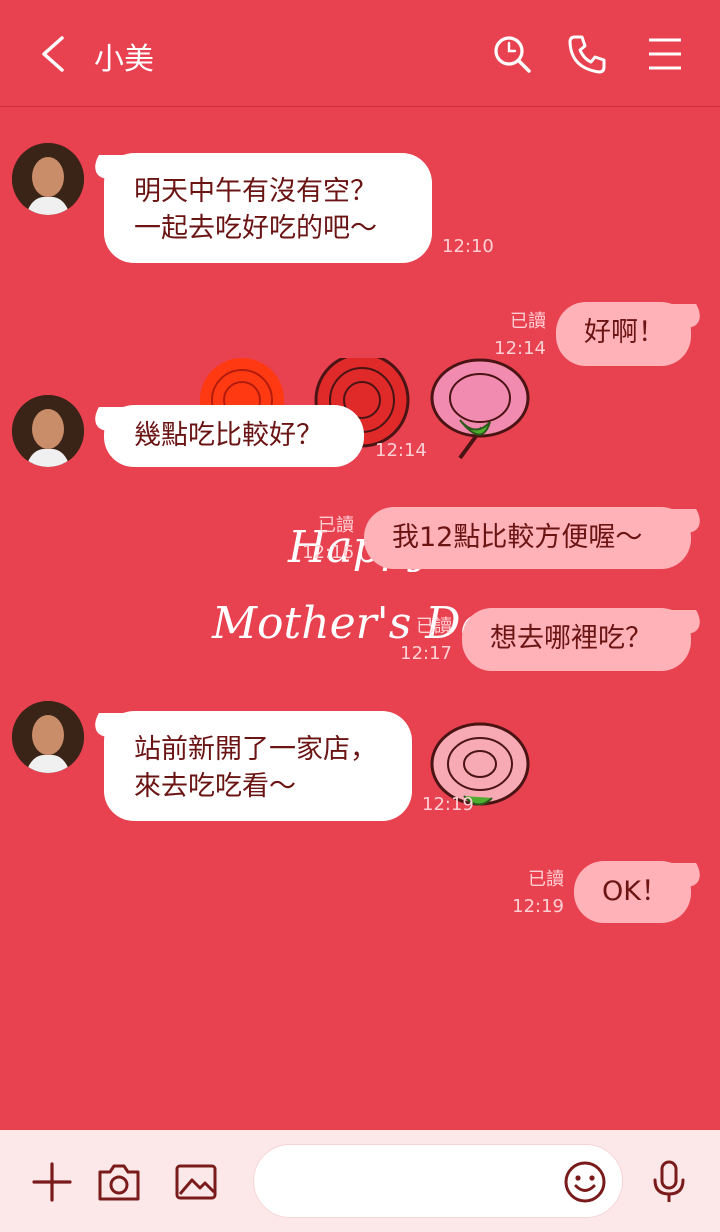  What do you see at coordinates (54, 54) in the screenshot?
I see `back-arrow-icon` at bounding box center [54, 54].